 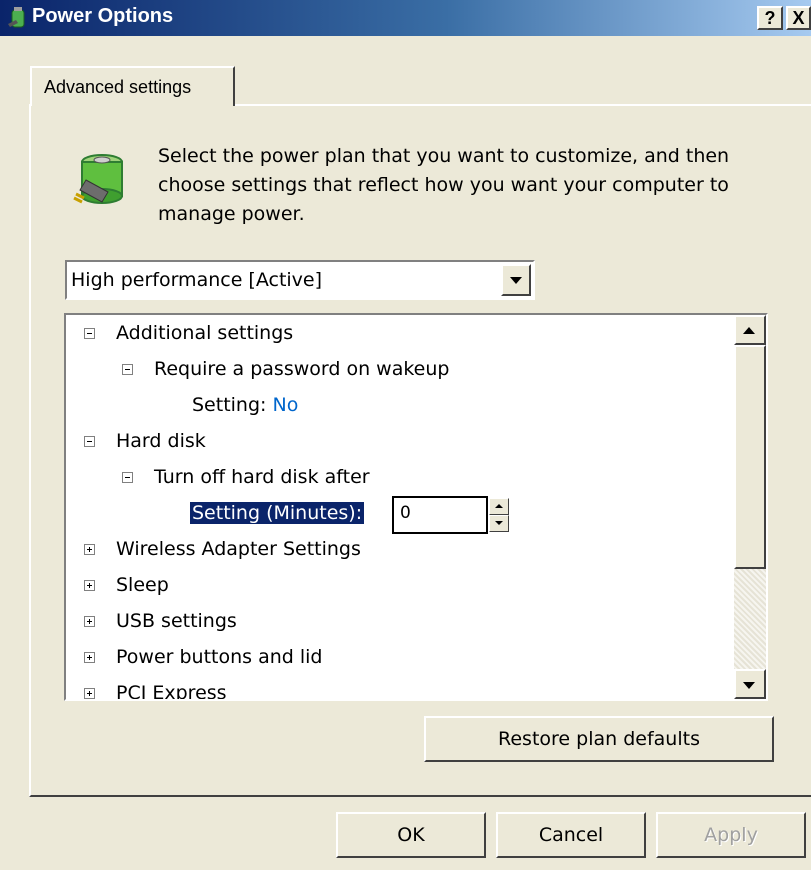 I want to click on minutes-input: 0, so click(x=440, y=515).